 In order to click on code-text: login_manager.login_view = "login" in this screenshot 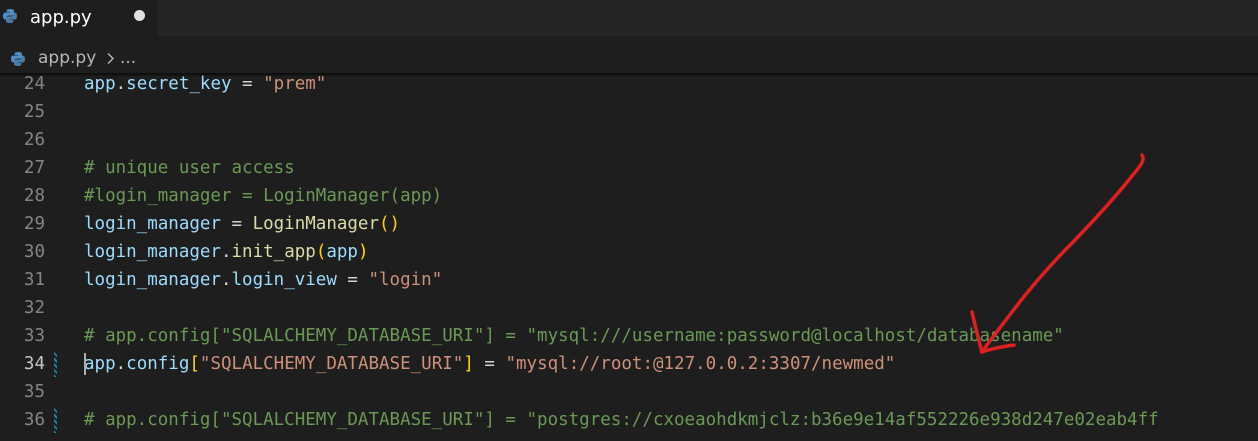, I will do `click(263, 280)`.